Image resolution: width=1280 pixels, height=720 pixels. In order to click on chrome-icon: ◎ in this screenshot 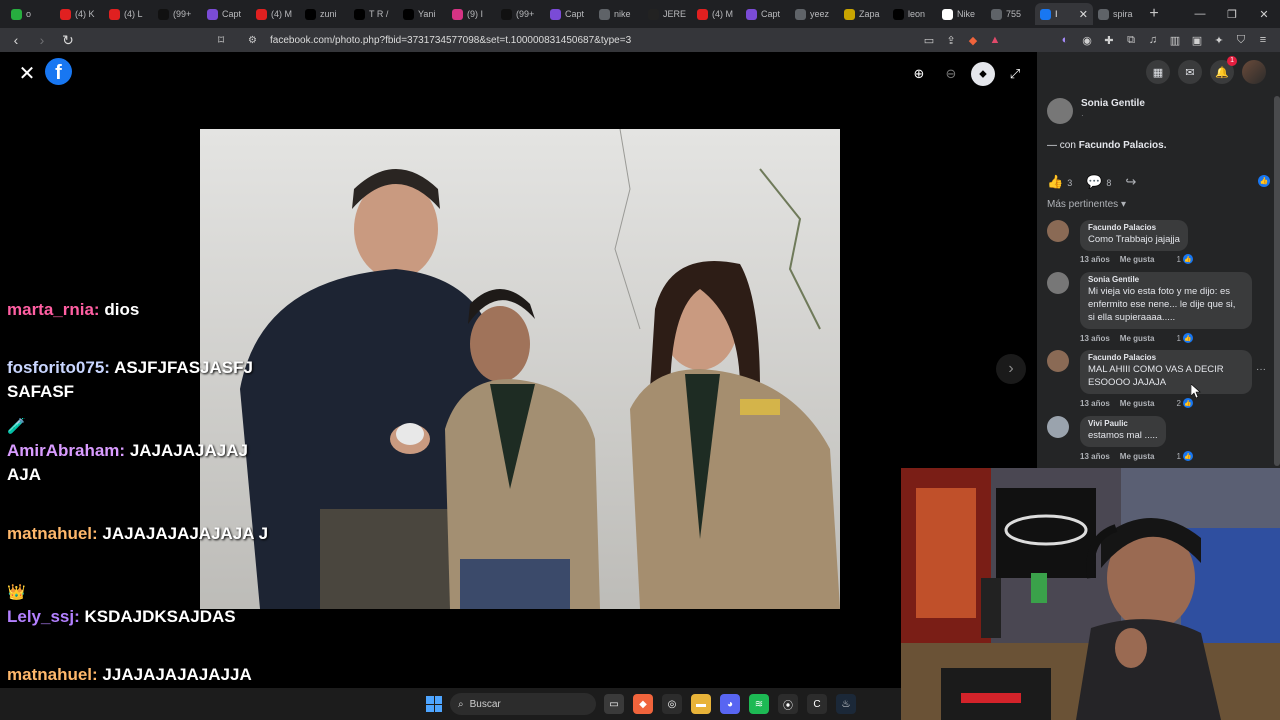, I will do `click(672, 704)`.